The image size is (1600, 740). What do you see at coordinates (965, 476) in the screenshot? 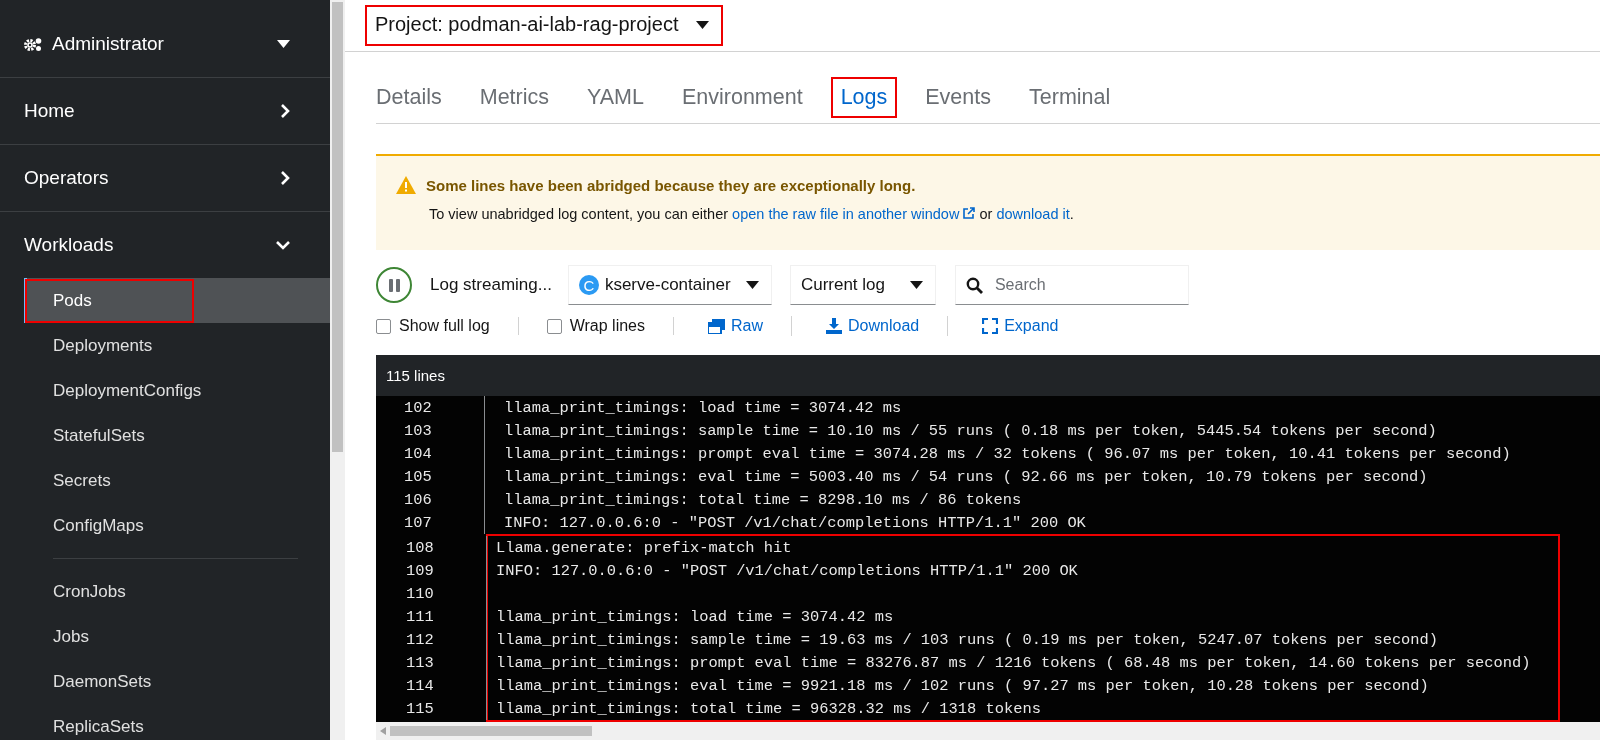
I see `log-line: llama_print_timings: eval time = 5003.40 ms / 54 runs ( 92.66 ms per token, 10.79 tokens per second)` at bounding box center [965, 476].